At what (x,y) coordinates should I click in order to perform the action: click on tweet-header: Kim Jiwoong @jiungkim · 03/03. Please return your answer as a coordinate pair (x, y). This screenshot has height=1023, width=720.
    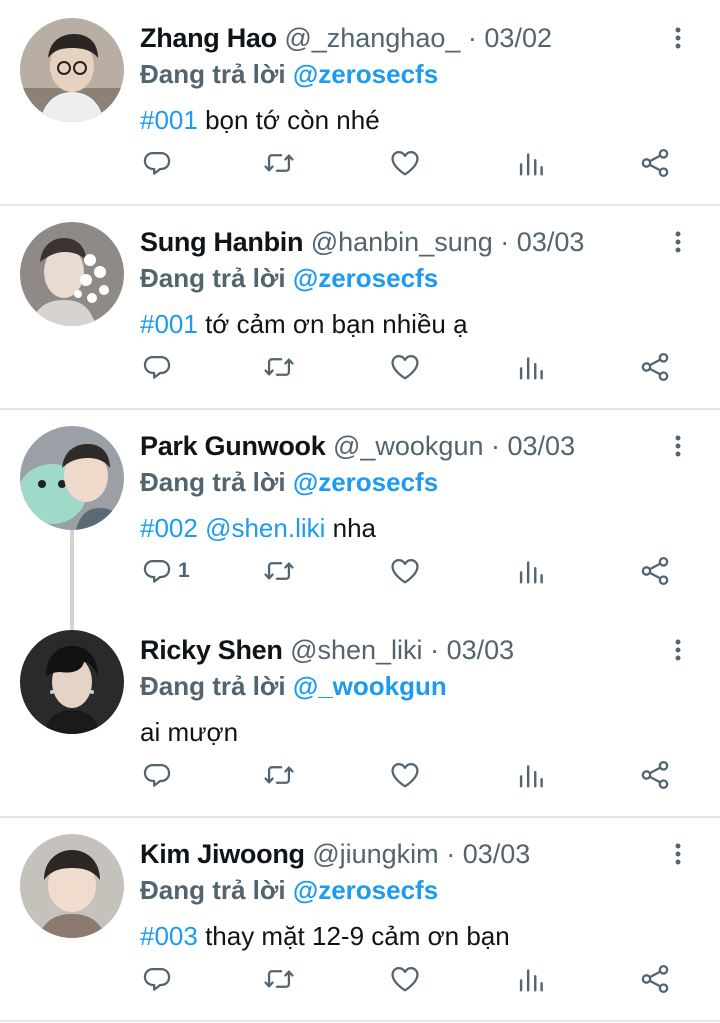
    Looking at the image, I should click on (335, 854).